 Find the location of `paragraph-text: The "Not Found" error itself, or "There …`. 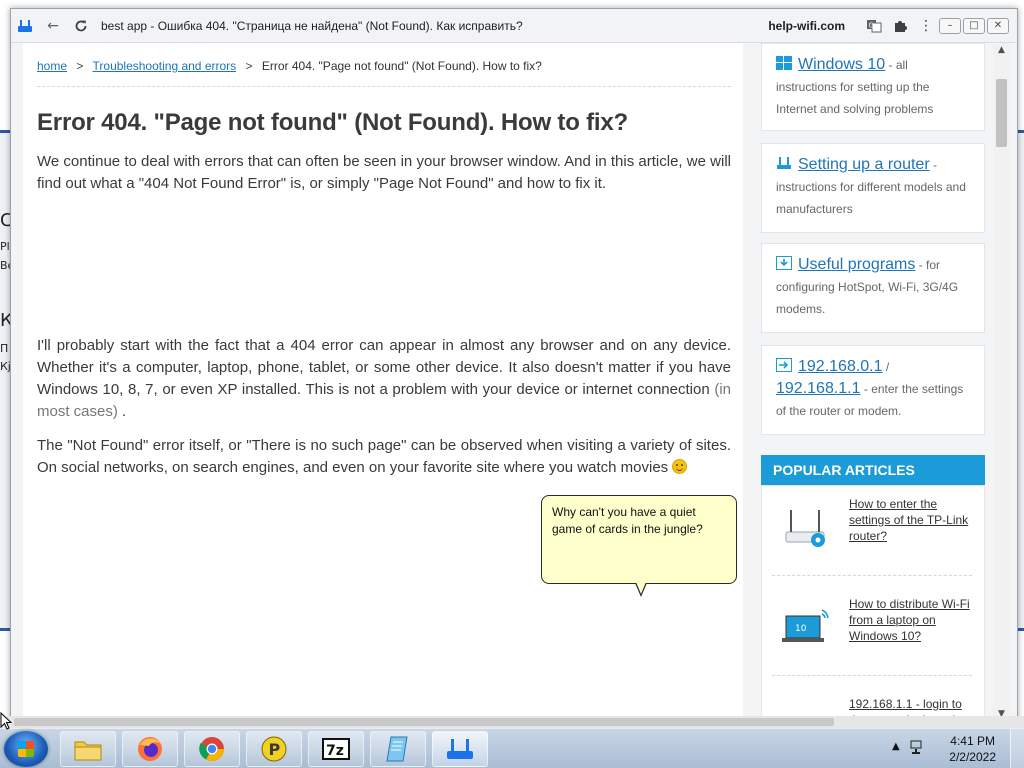

paragraph-text: The "Not Found" error itself, or "There … is located at coordinates (384, 456).